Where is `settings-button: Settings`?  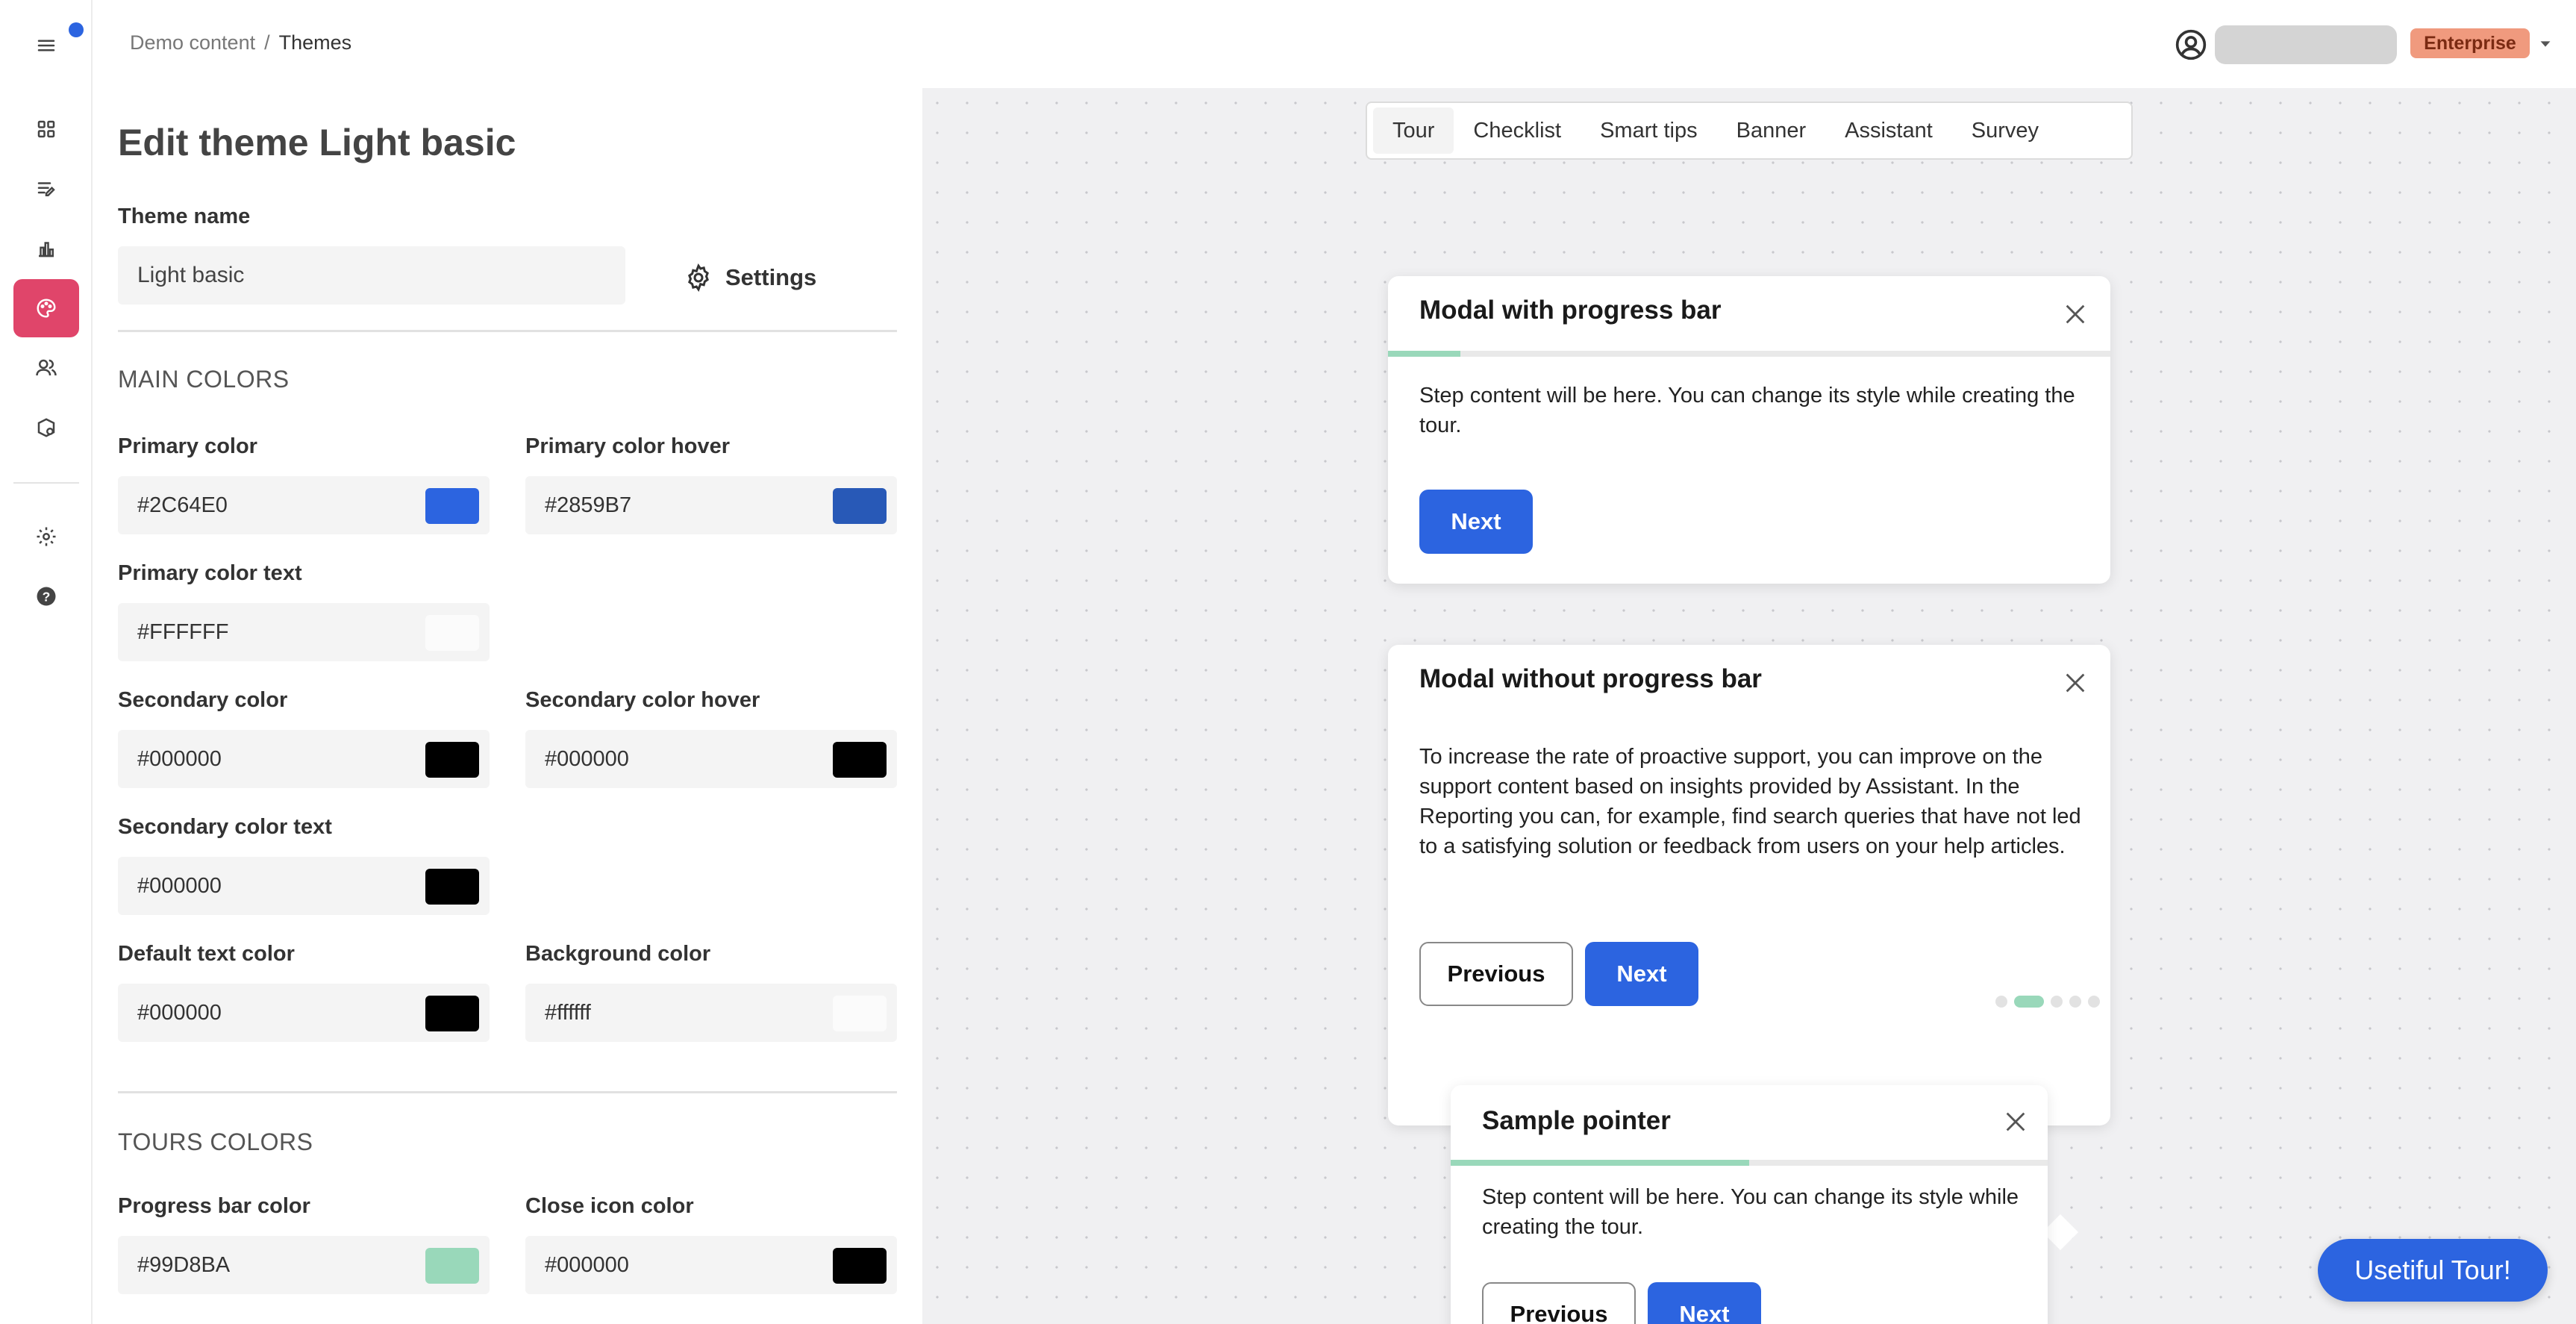
settings-button: Settings is located at coordinates (750, 277).